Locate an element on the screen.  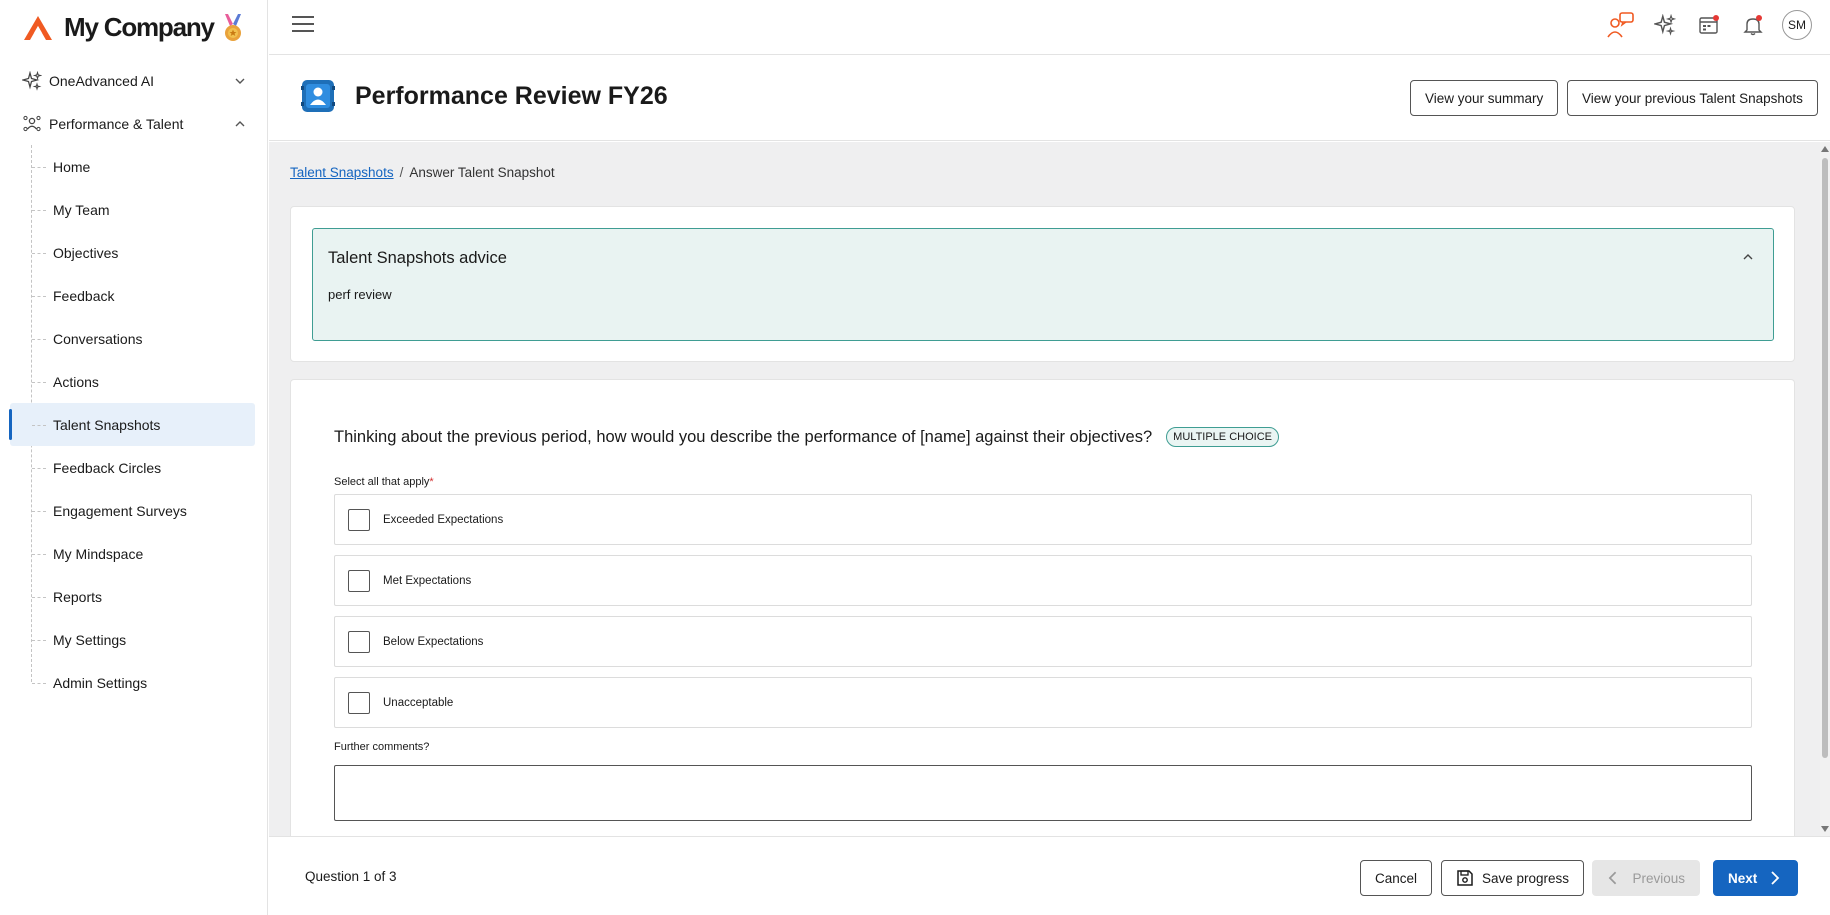
sidebar-item-label: My Settings is located at coordinates (90, 639).